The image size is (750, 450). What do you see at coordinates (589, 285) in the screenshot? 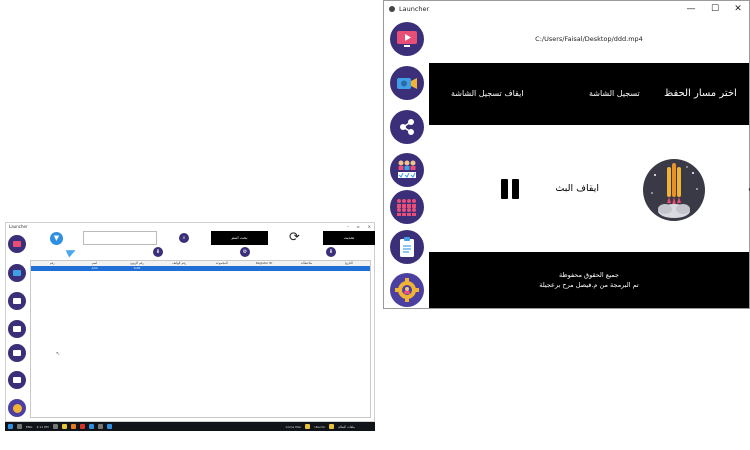
I see `developer-credit-text: تم البرمجة من م.فيصل مرح برعجيلة` at bounding box center [589, 285].